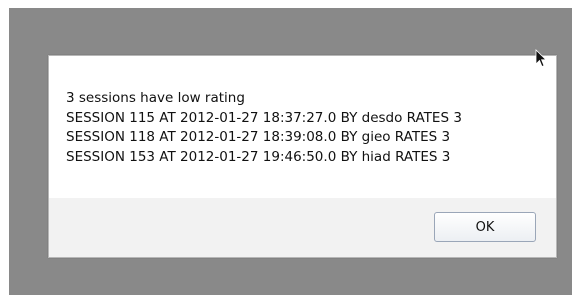  What do you see at coordinates (541, 58) in the screenshot?
I see `arrow-pointer-icon` at bounding box center [541, 58].